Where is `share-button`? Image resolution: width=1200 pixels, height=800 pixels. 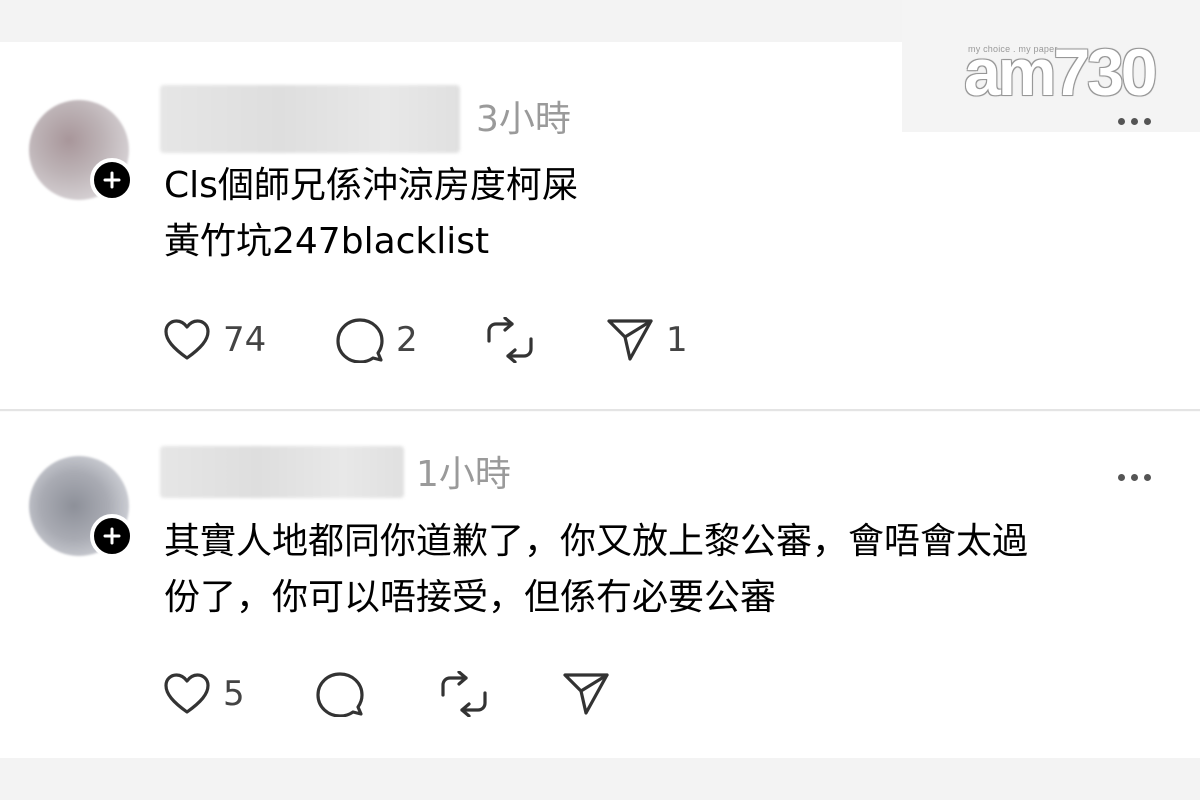 share-button is located at coordinates (592, 694).